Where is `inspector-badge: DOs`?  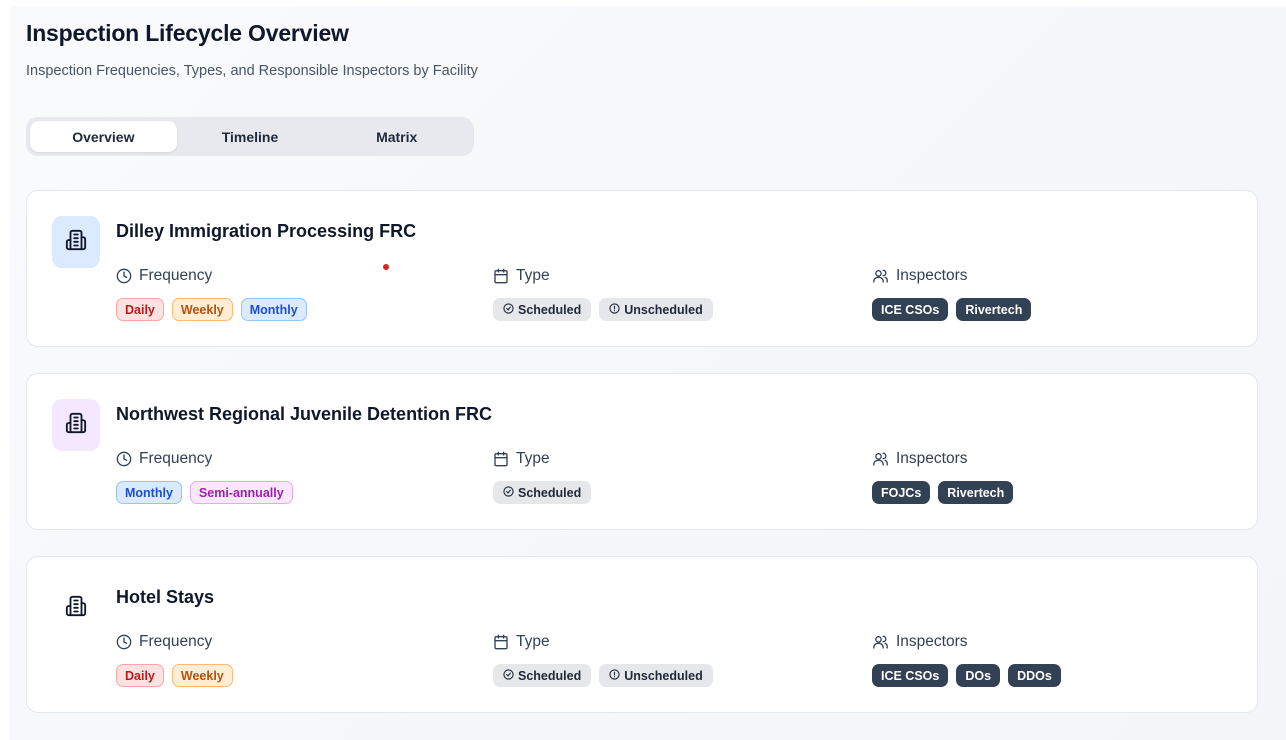
inspector-badge: DOs is located at coordinates (978, 675).